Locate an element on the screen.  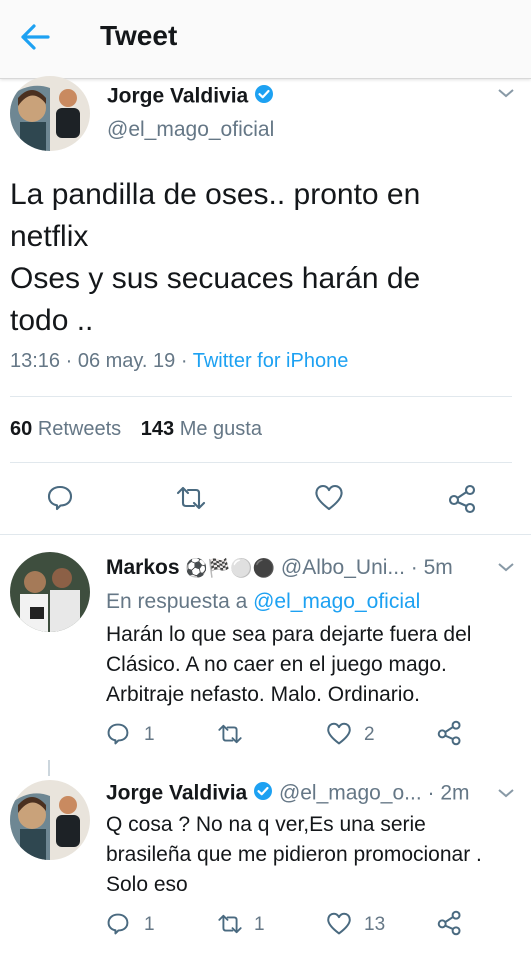
tweet-text-line: netflix is located at coordinates (49, 236).